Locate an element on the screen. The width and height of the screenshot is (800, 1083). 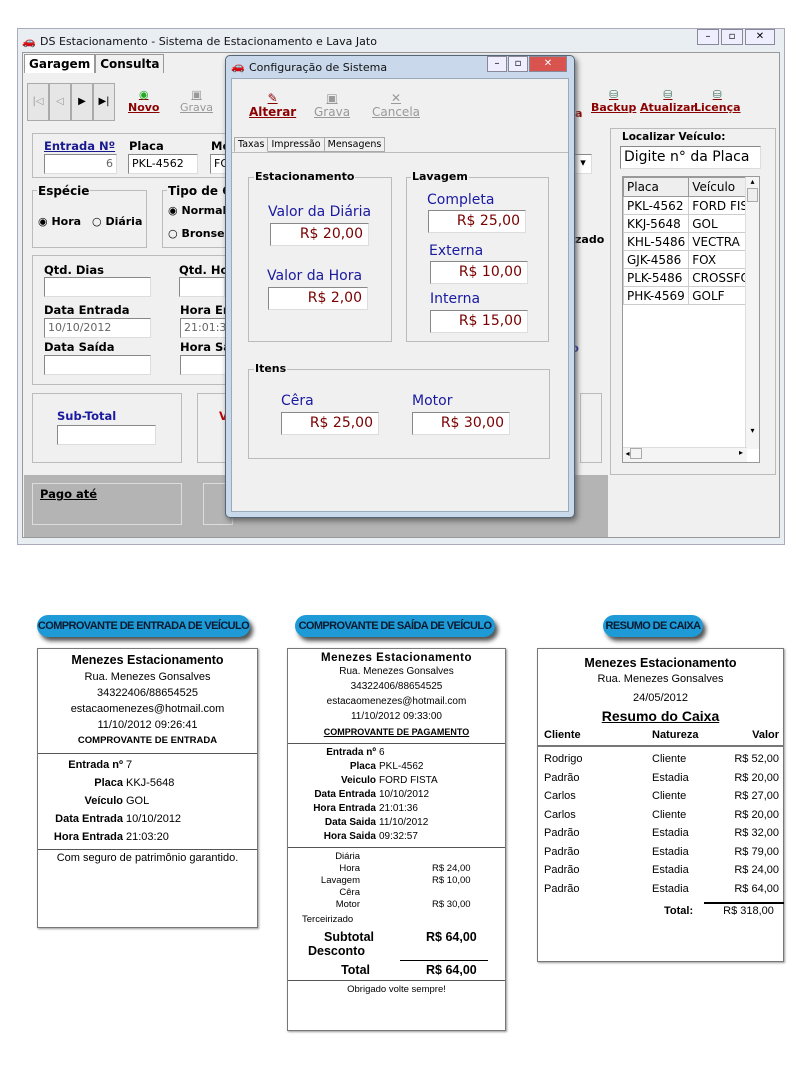
subtotal-value: R$ 64,00 is located at coordinates (451, 937).